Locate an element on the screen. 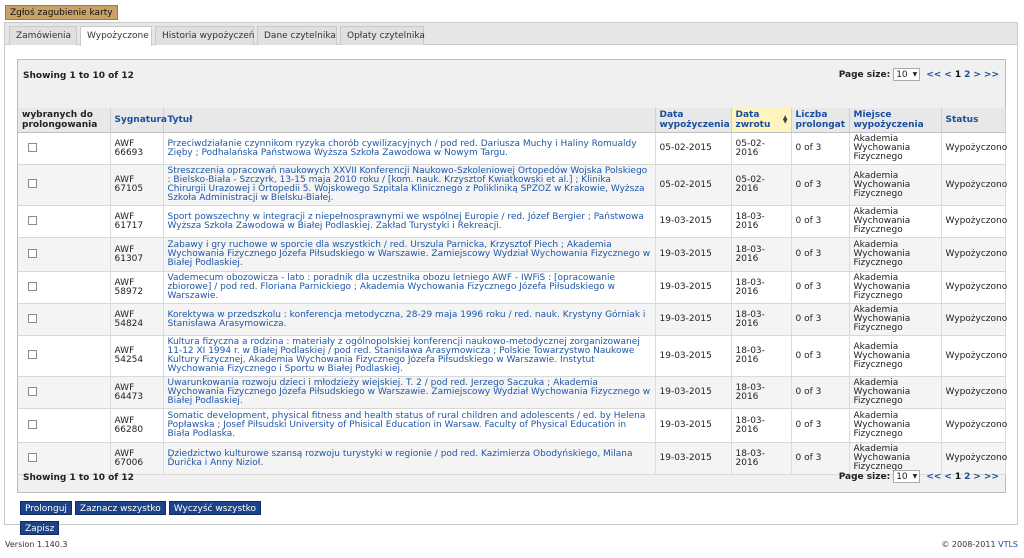 The height and width of the screenshot is (558, 1024). pager-controls-bottom: Page size: 10 ▼ << < 1 2 > >> is located at coordinates (919, 476).